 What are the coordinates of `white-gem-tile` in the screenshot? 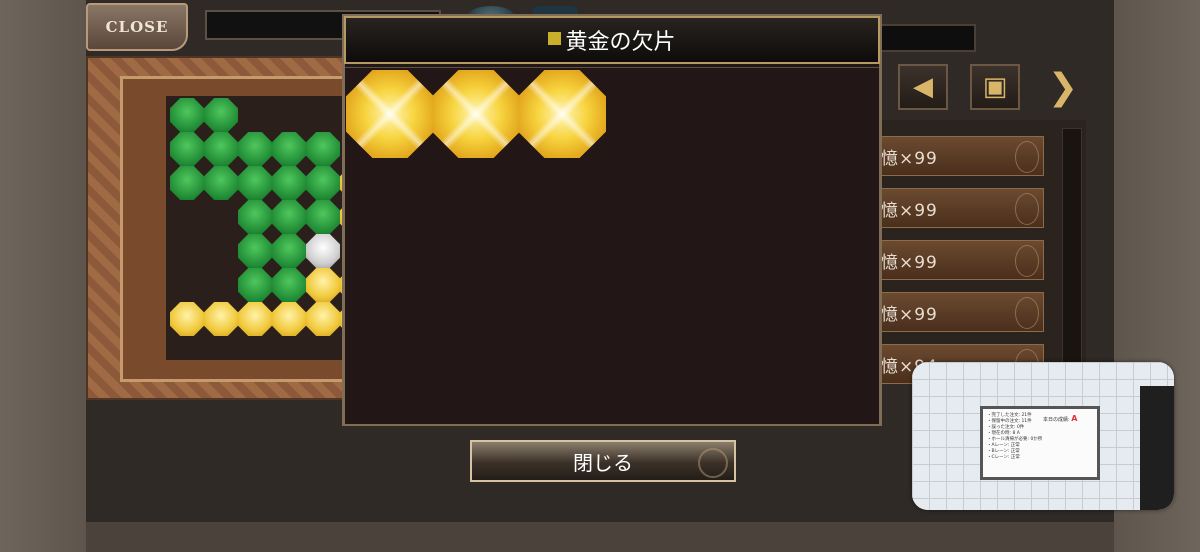 It's located at (323, 251).